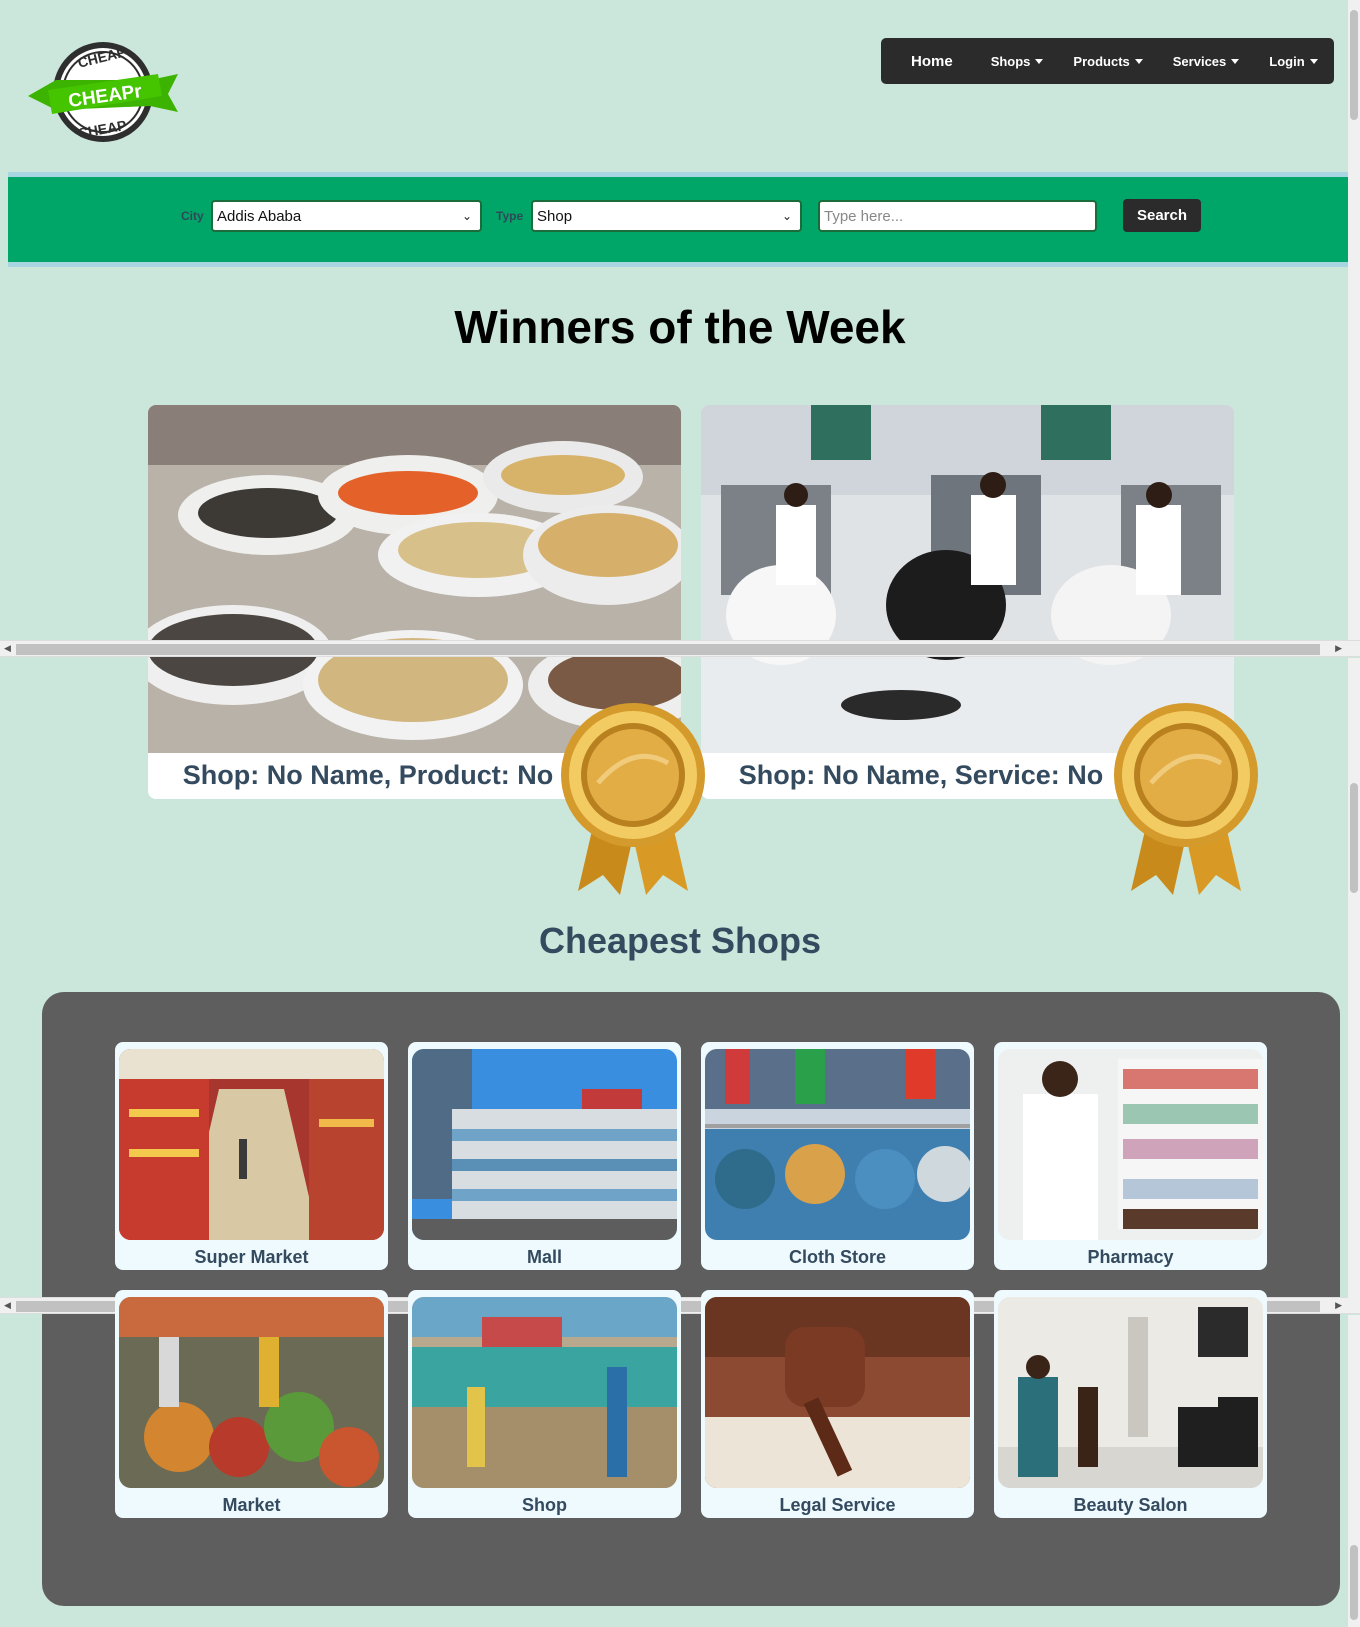 The width and height of the screenshot is (1360, 1627). What do you see at coordinates (346, 216) in the screenshot?
I see `city-select: Addis Ababa ⌄` at bounding box center [346, 216].